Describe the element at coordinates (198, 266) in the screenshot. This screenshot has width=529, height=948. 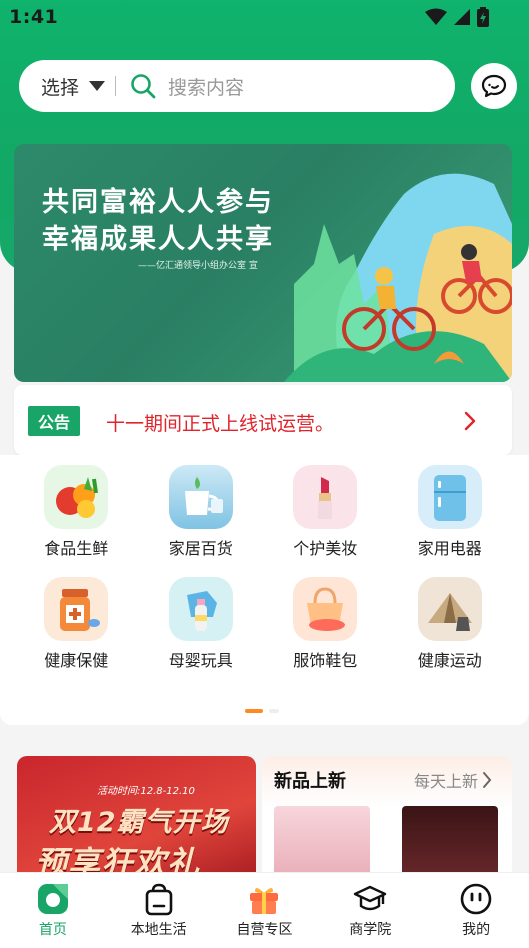
I see `banner-subtitle: ——亿汇通领导小组办公室 宣` at that location.